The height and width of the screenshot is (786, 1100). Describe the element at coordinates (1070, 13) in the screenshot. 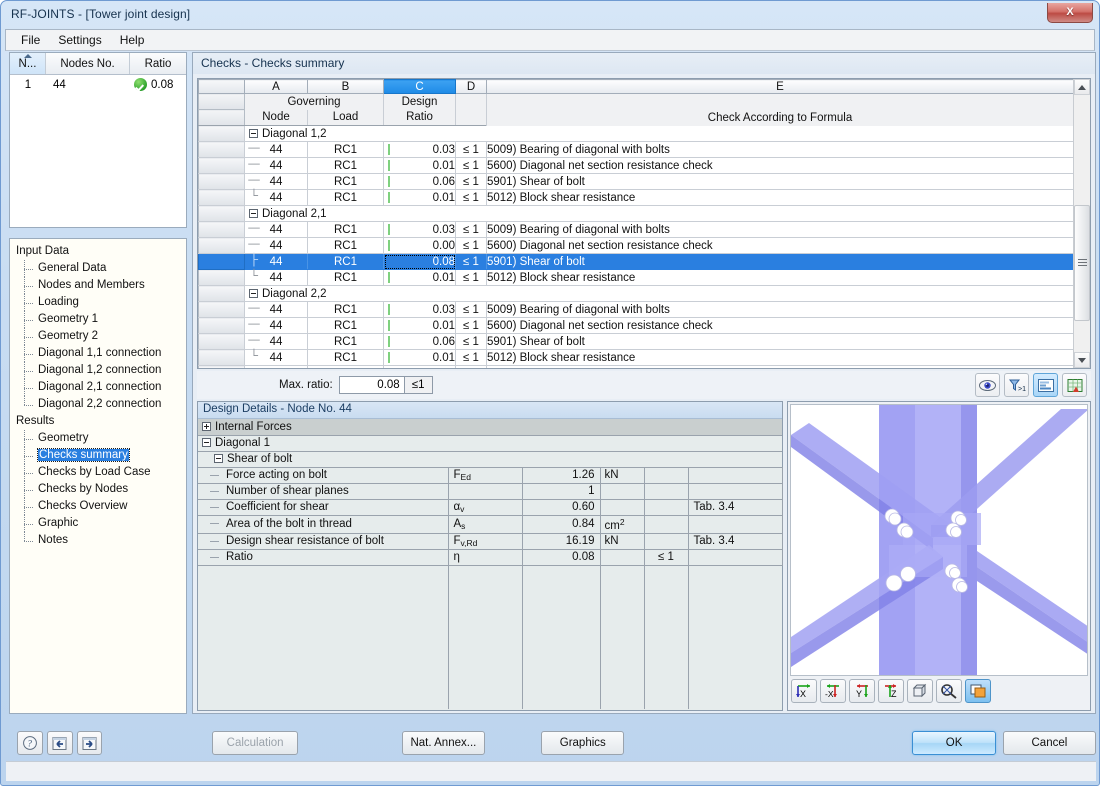

I see `close-window-button: X` at that location.